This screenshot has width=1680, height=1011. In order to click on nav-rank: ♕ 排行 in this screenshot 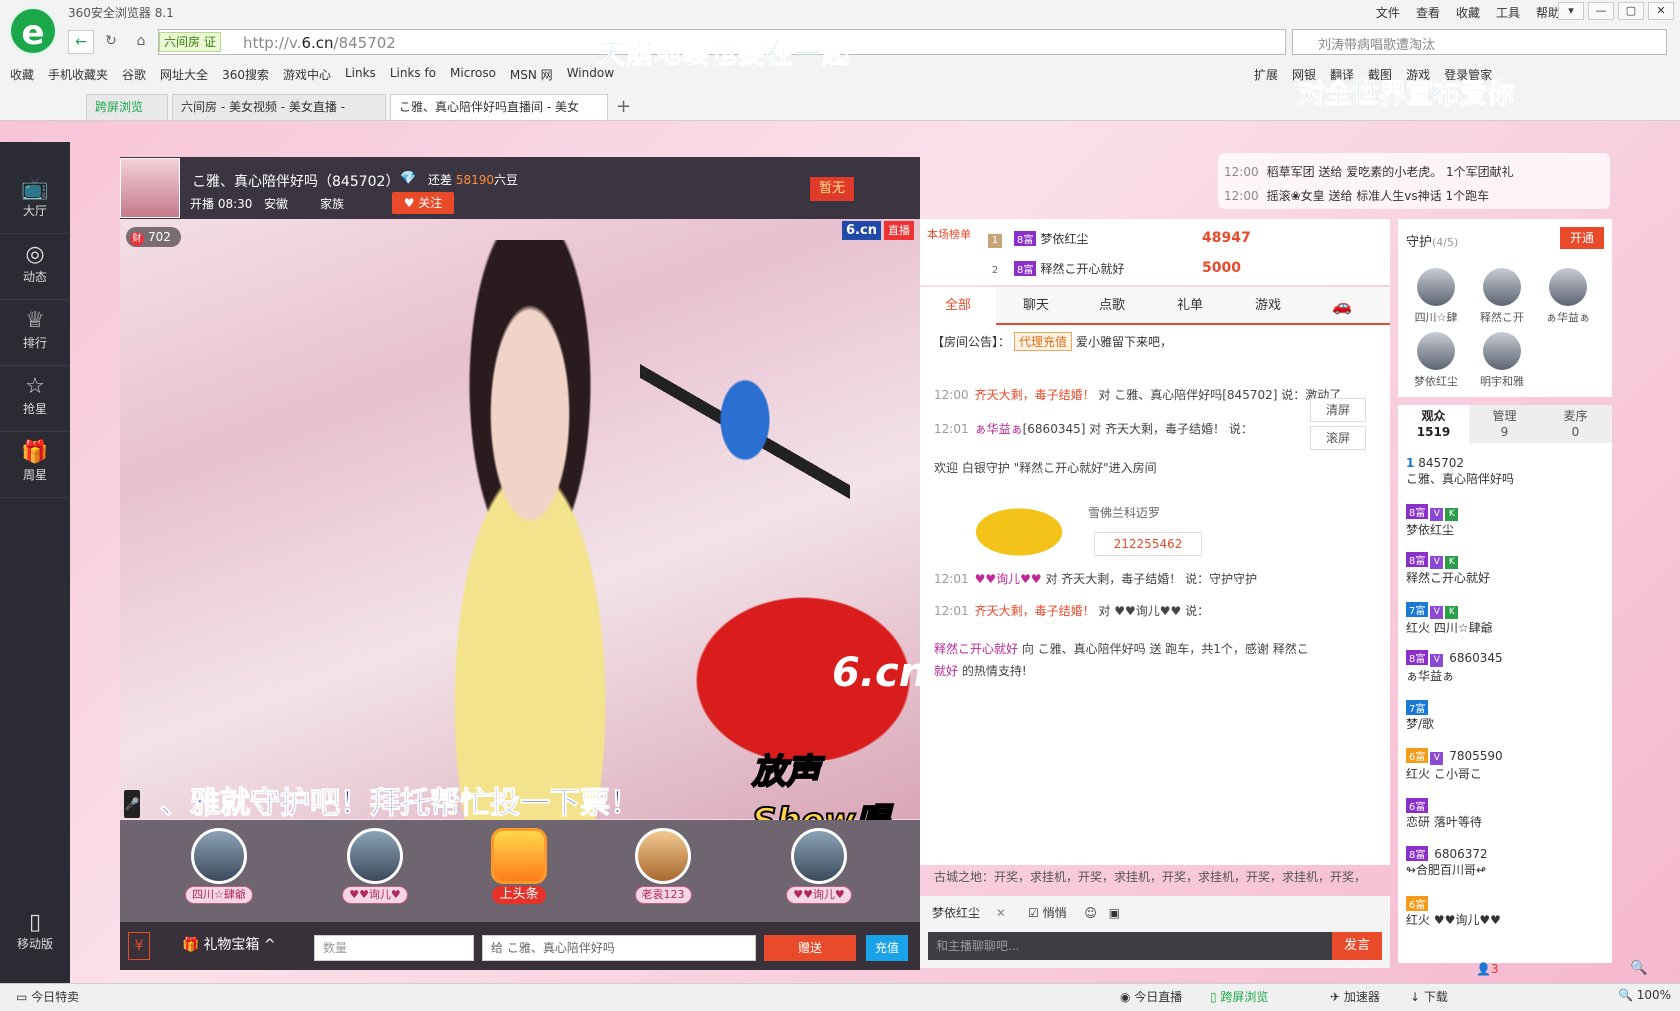, I will do `click(35, 333)`.